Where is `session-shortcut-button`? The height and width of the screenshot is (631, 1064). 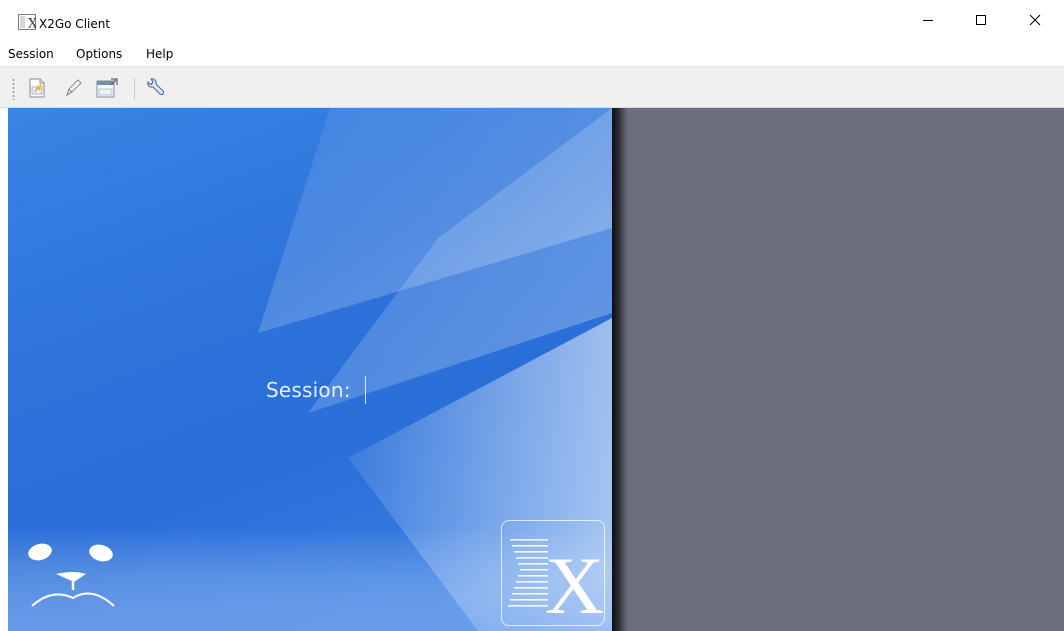
session-shortcut-button is located at coordinates (107, 88).